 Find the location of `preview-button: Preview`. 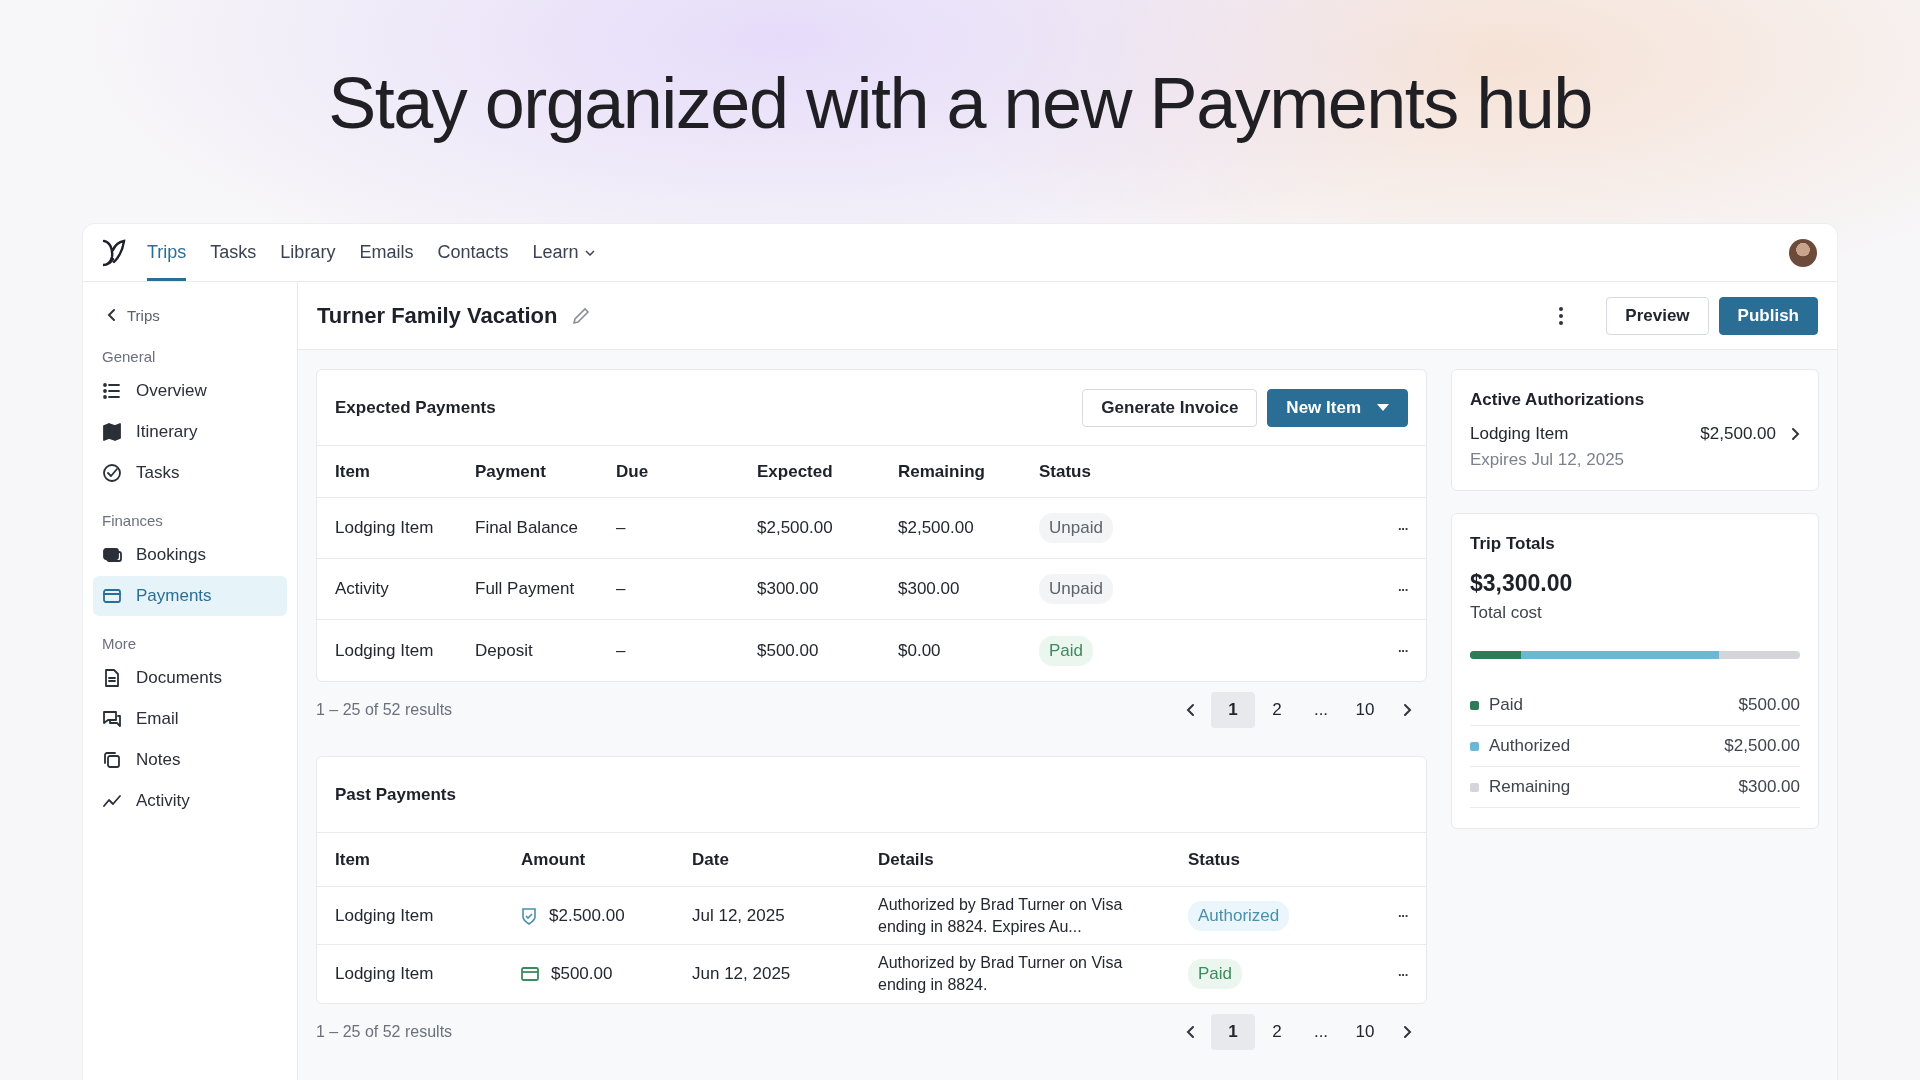

preview-button: Preview is located at coordinates (1657, 315).